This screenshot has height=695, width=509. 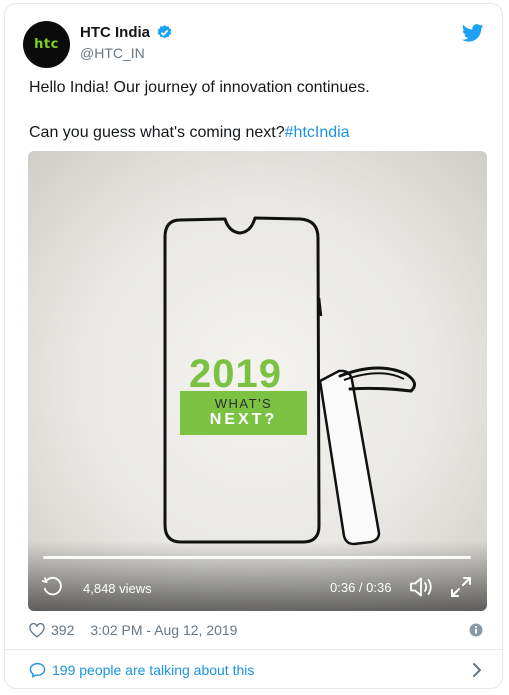 I want to click on display-name: HTC India, so click(x=115, y=32).